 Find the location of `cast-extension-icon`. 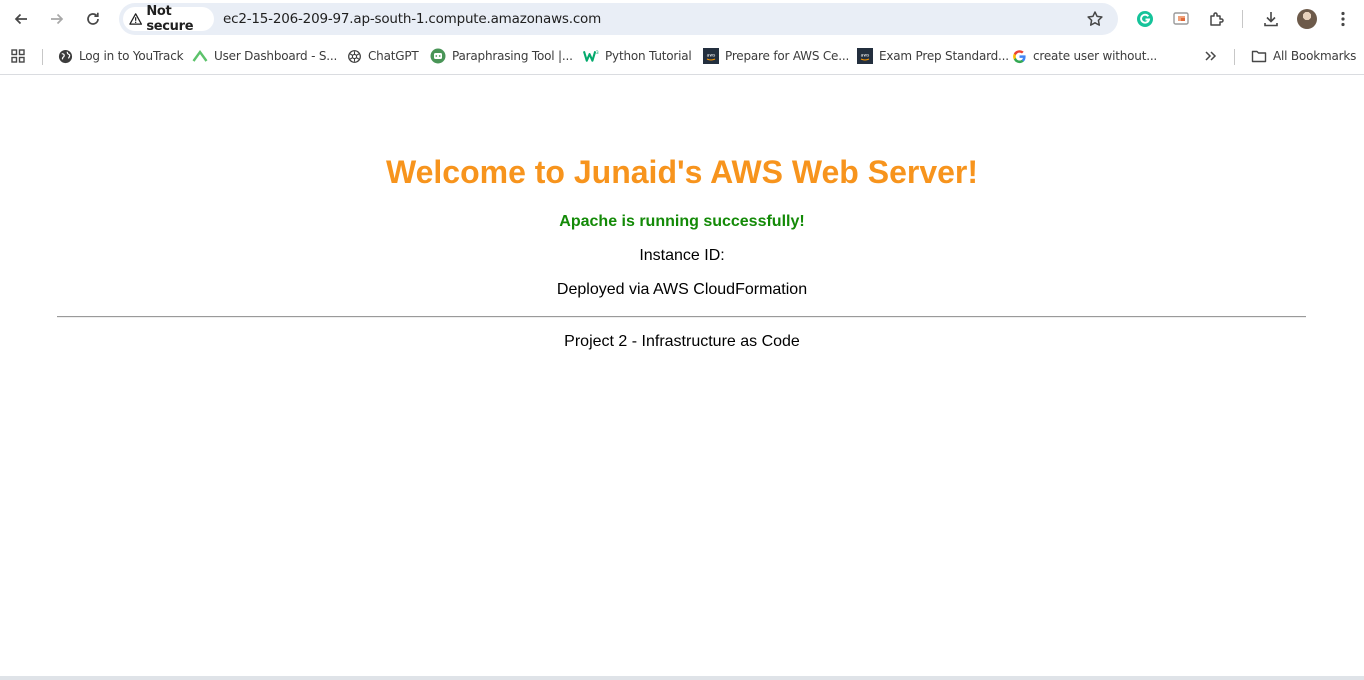

cast-extension-icon is located at coordinates (1181, 19).